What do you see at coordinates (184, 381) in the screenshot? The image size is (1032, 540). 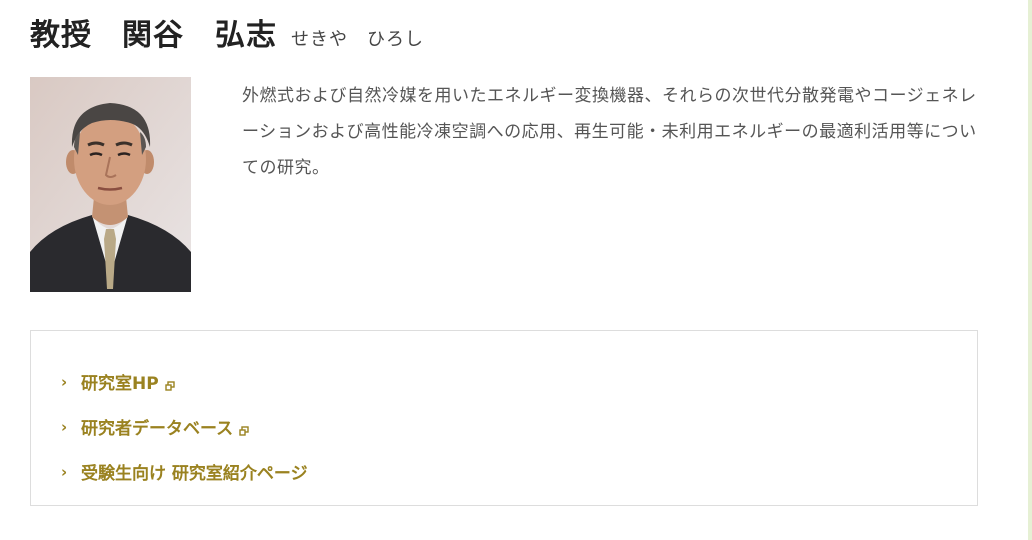 I see `link-lab-homepage: › 研究室HP` at bounding box center [184, 381].